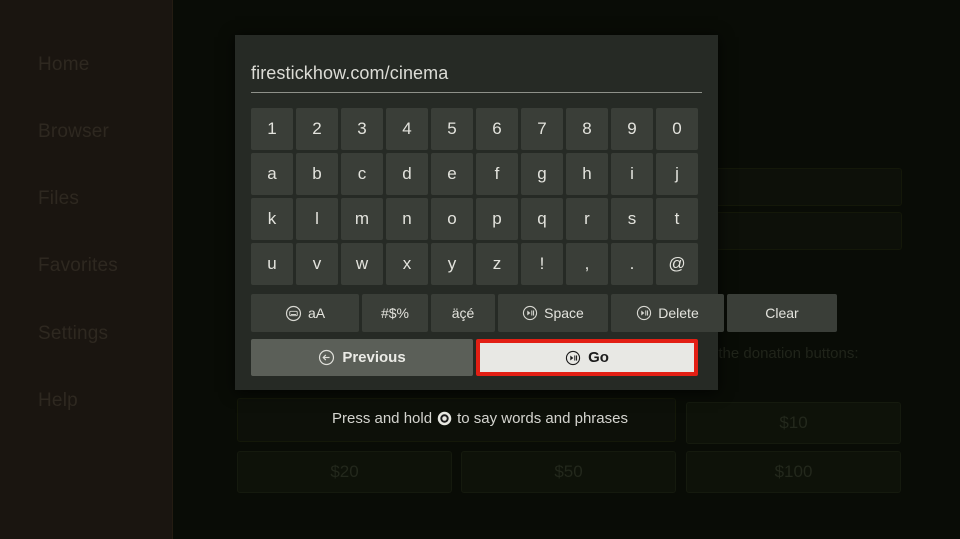 This screenshot has height=539, width=960. I want to click on symbols-key: #$%, so click(395, 313).